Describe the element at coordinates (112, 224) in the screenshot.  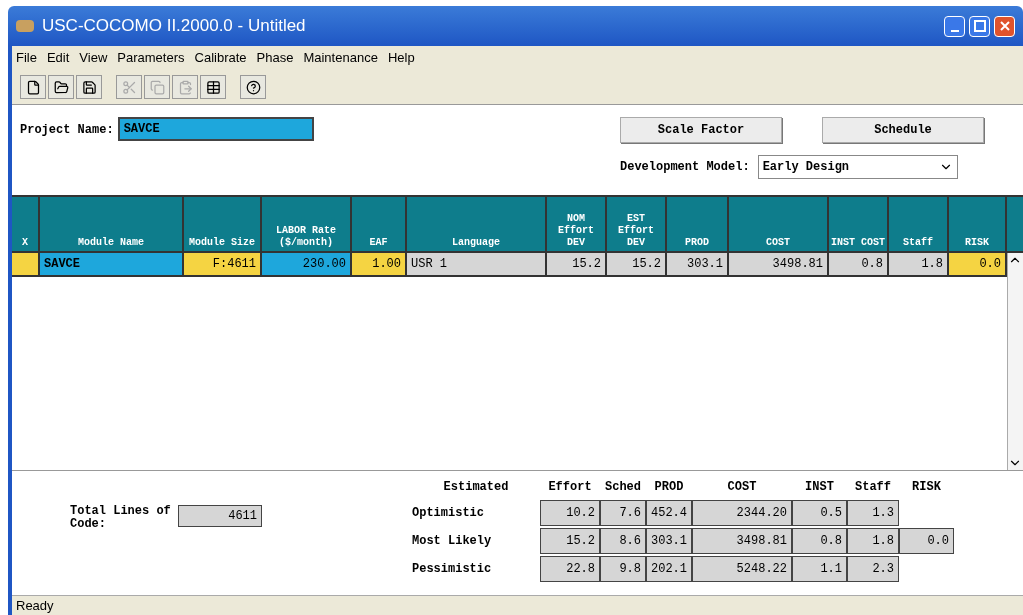
I see `column-header: Module Name` at that location.